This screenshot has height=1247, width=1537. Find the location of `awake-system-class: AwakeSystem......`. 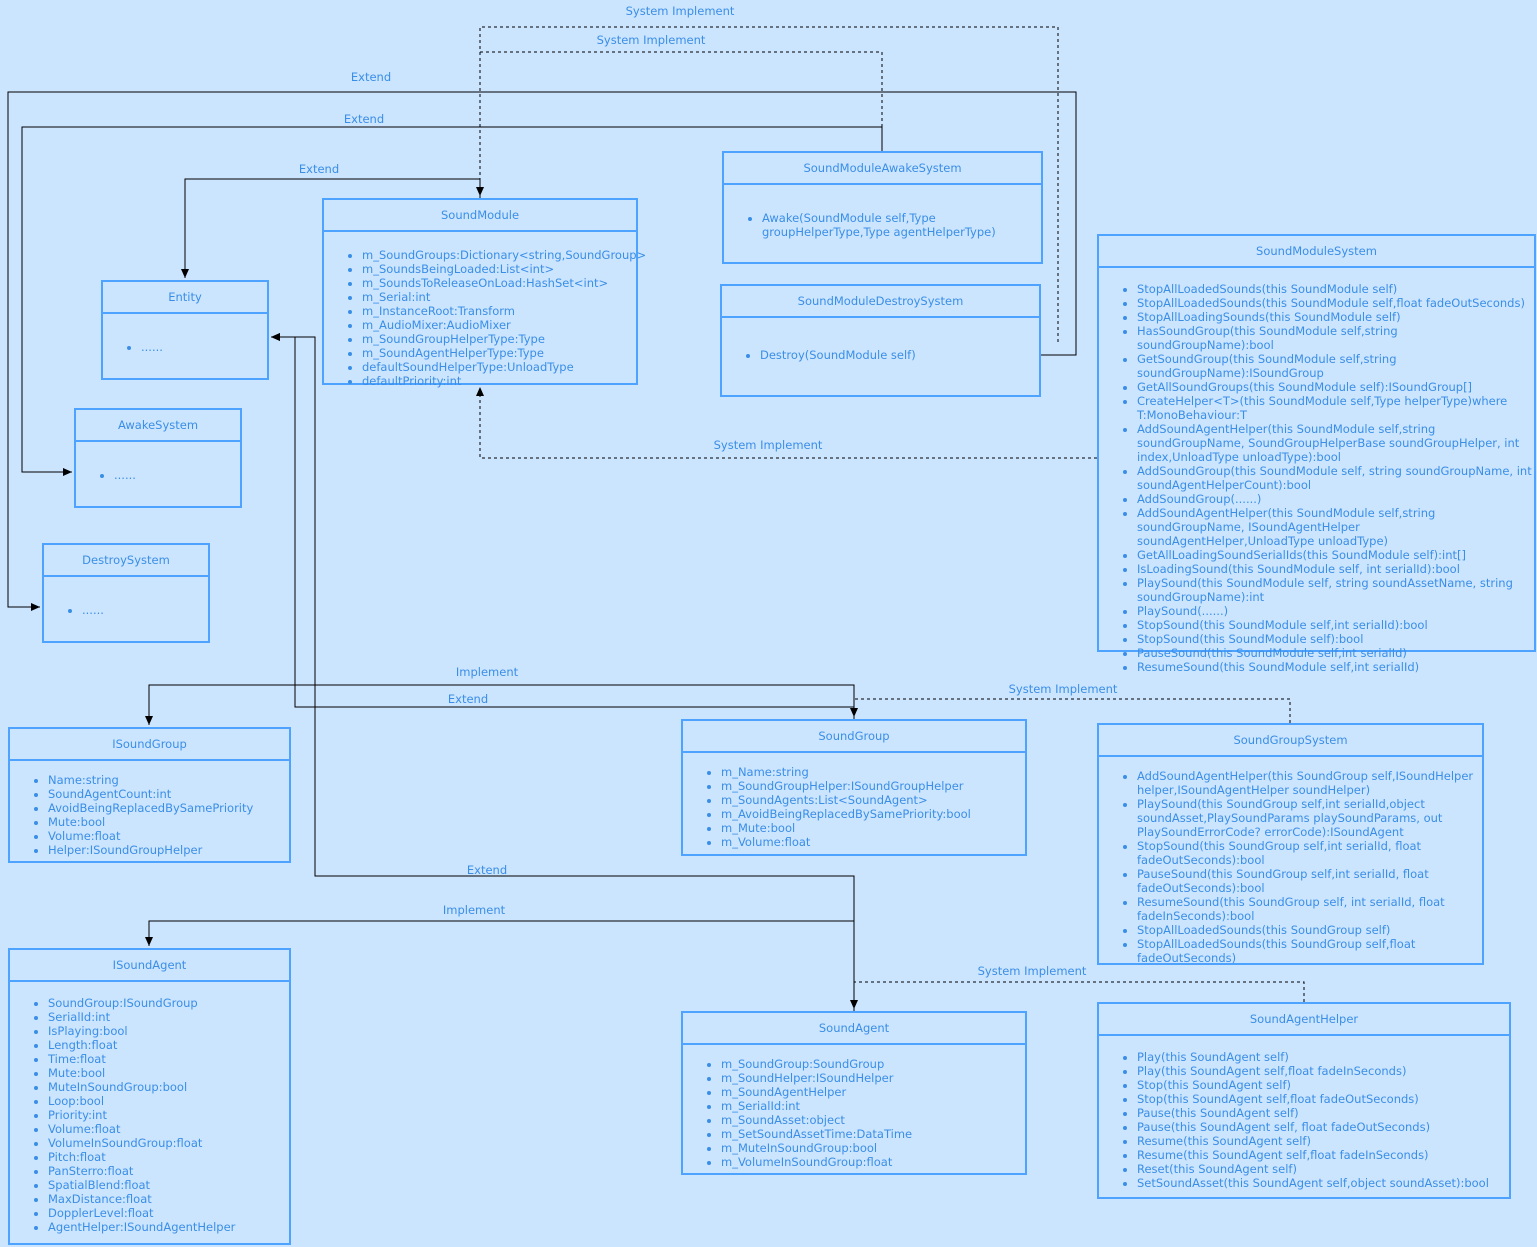

awake-system-class: AwakeSystem...... is located at coordinates (158, 458).